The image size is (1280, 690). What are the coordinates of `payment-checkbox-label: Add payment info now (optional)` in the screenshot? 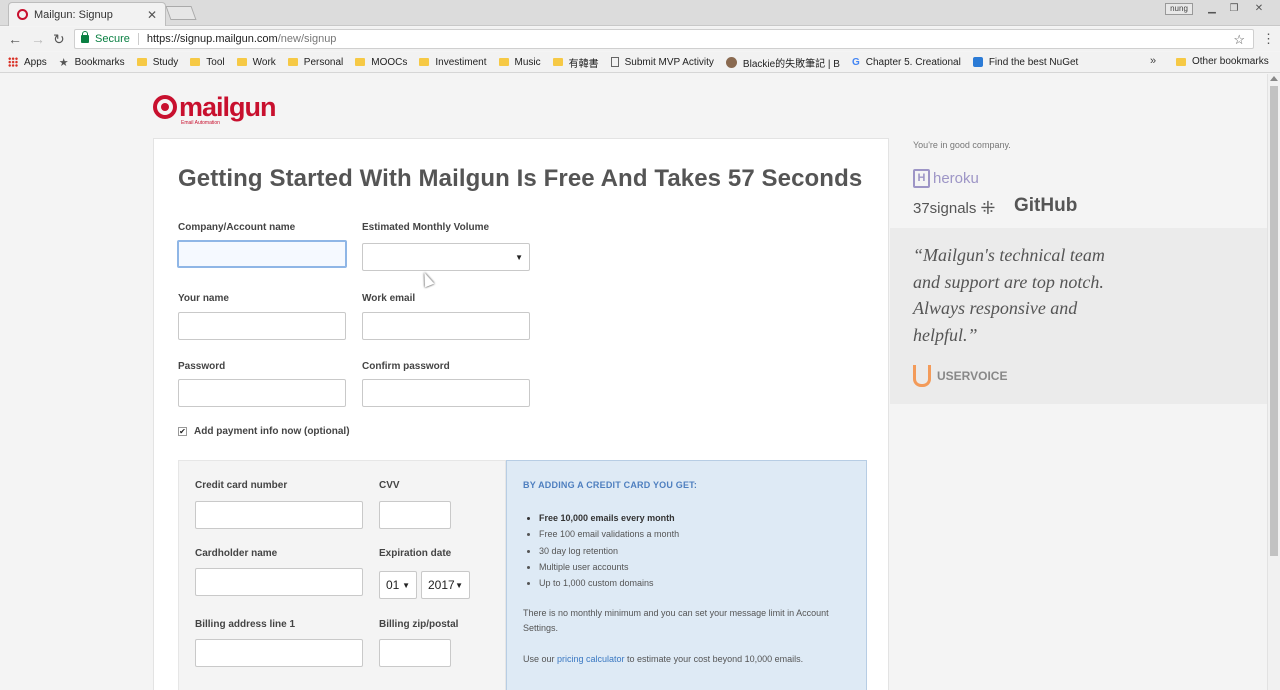 It's located at (272, 431).